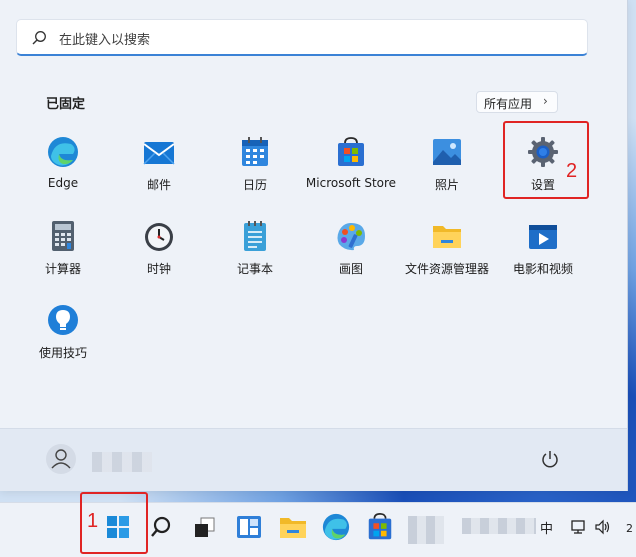 The width and height of the screenshot is (636, 557). I want to click on paint-icon, so click(351, 237).